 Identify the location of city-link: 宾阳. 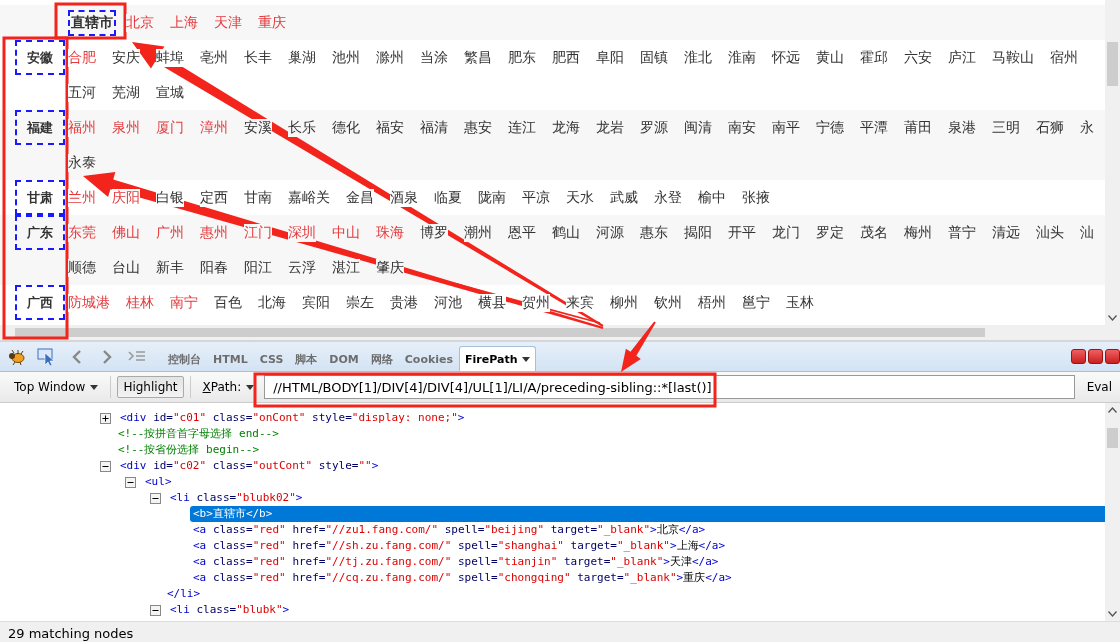
(316, 302).